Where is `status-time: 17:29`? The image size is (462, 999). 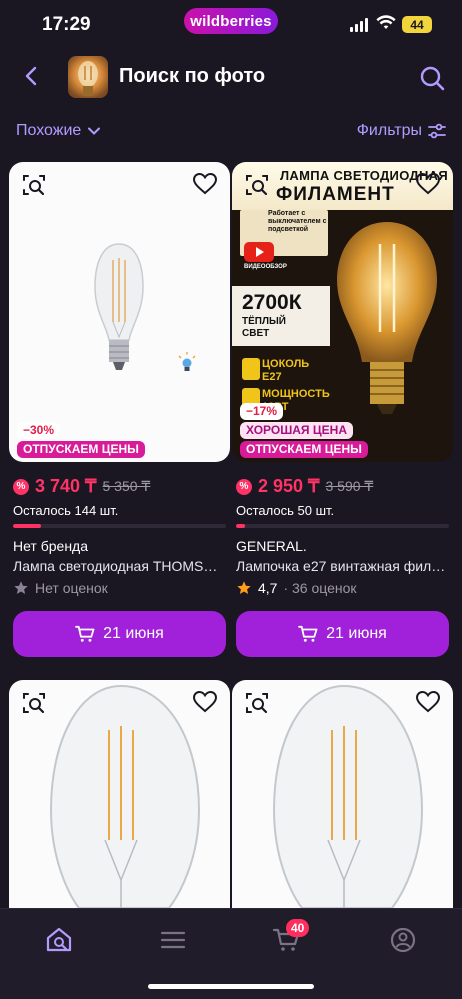
status-time: 17:29 is located at coordinates (66, 24).